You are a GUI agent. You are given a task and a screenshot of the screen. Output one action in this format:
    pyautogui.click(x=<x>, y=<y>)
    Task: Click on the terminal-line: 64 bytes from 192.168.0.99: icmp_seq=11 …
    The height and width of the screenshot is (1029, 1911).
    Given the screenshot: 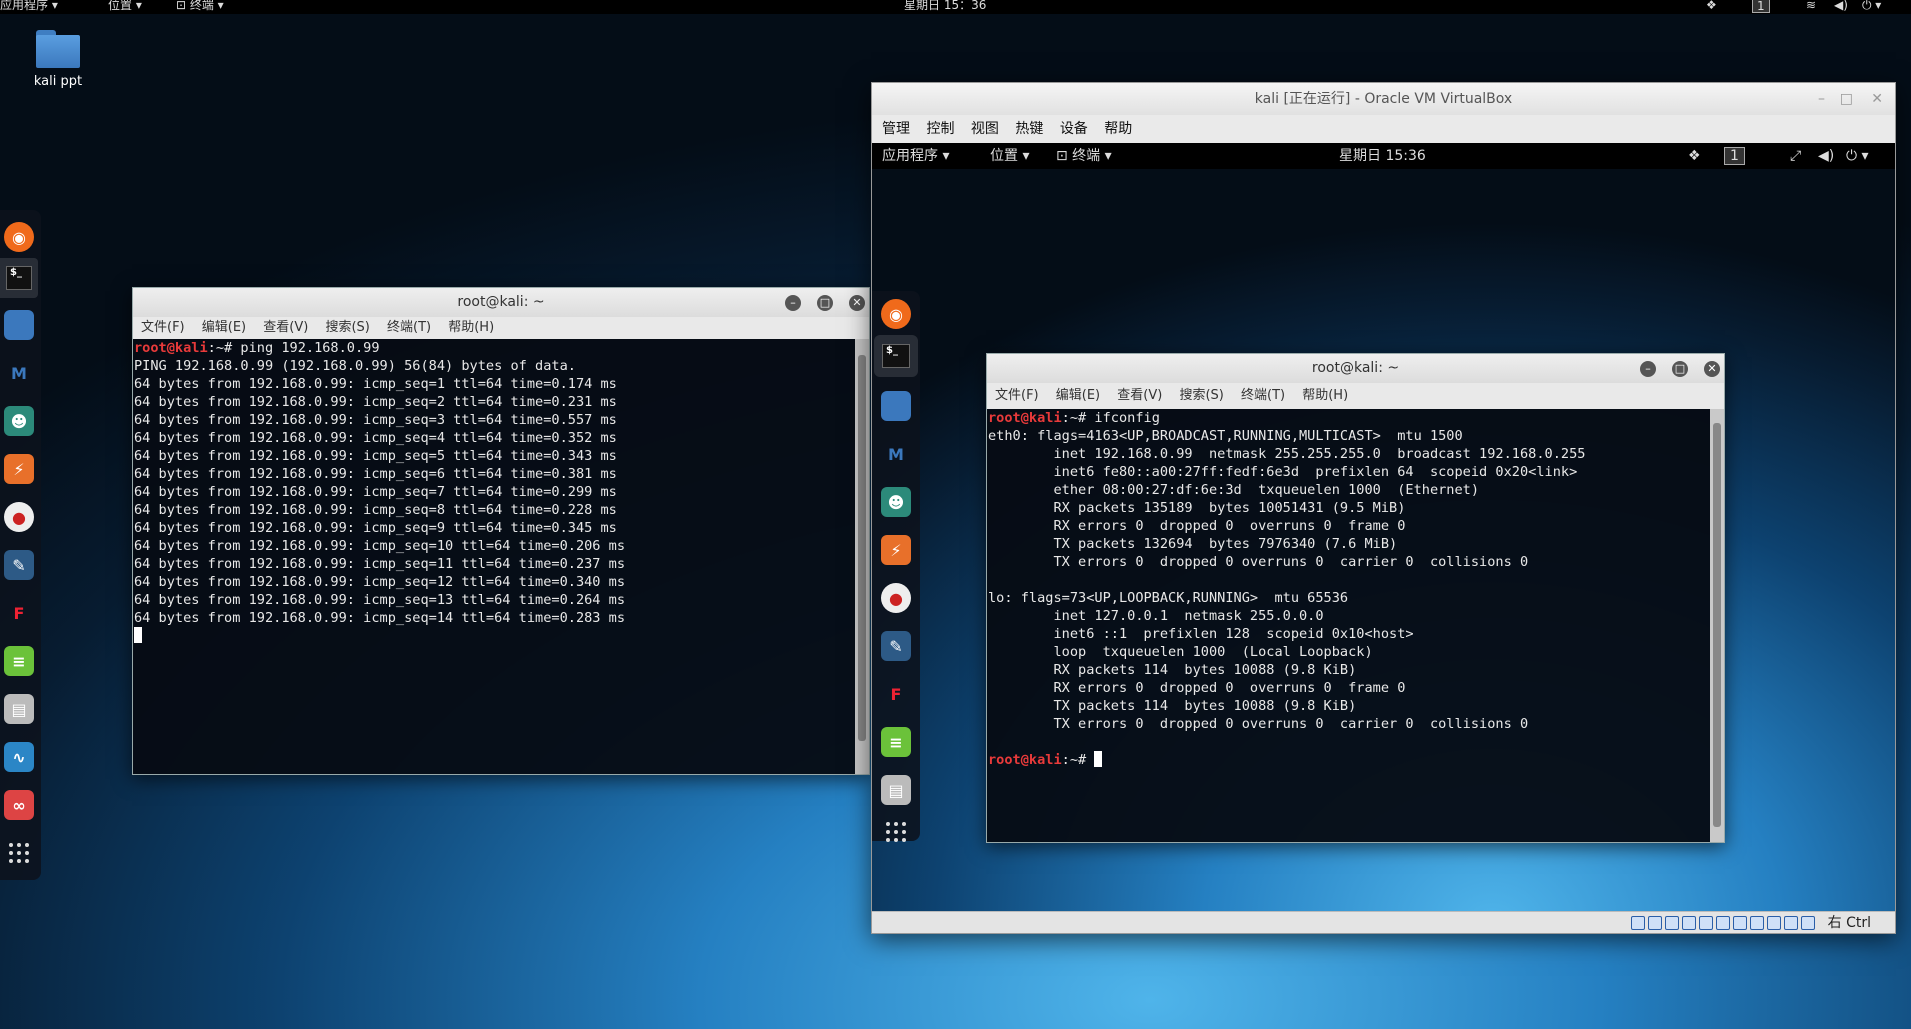 What is the action you would take?
    pyautogui.click(x=380, y=564)
    